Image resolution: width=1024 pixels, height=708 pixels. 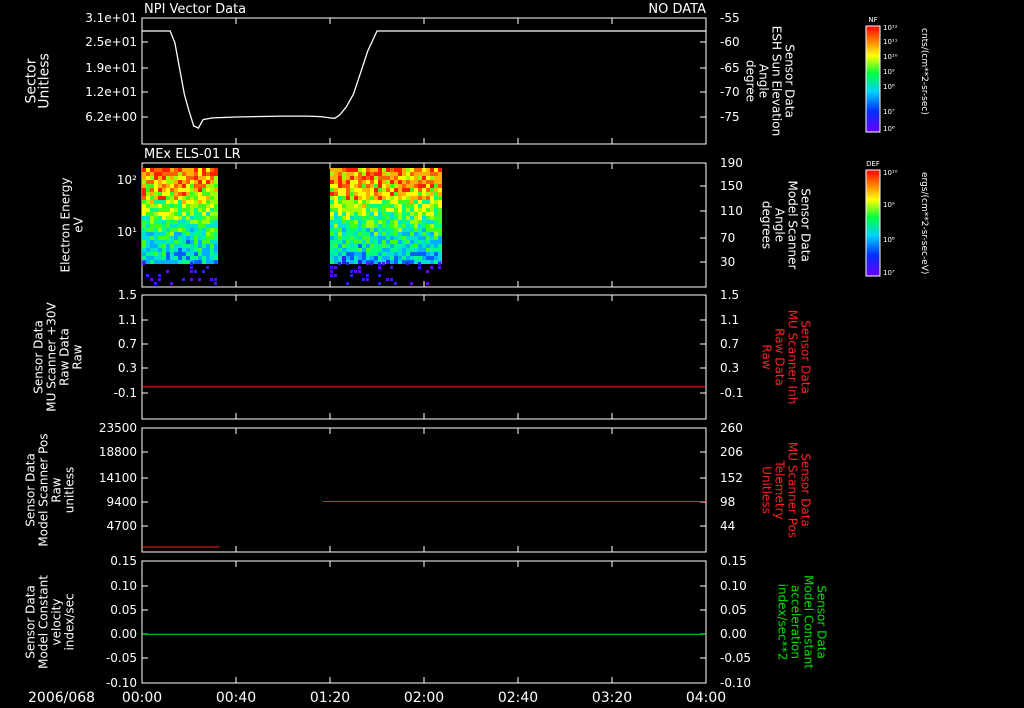 I want to click on date-label: 2006/068, so click(x=61, y=698).